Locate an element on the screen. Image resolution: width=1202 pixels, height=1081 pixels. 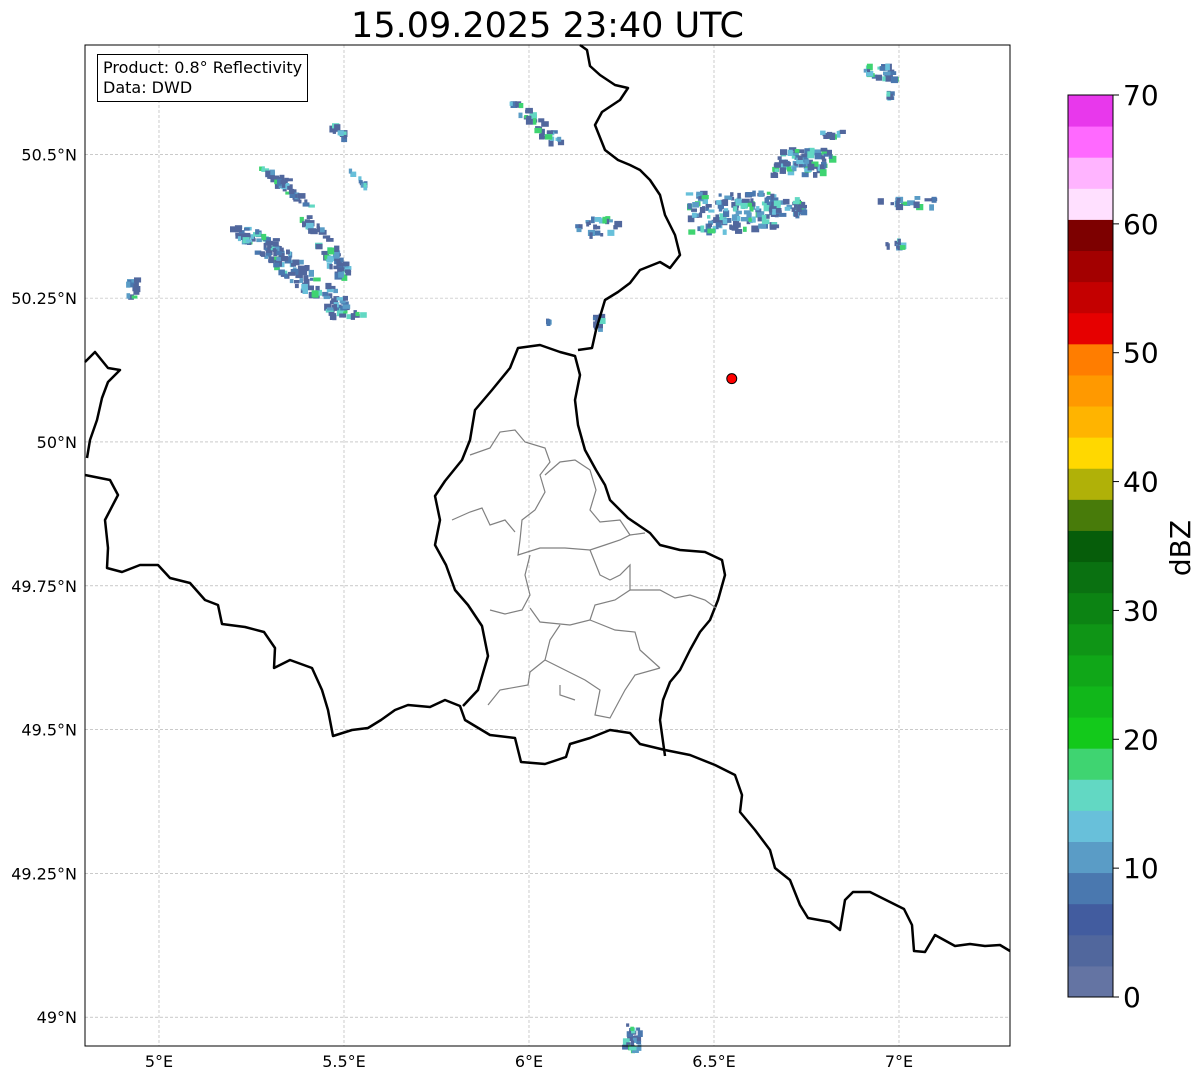
lat-tick-label: 50.25°N is located at coordinates (44, 298).